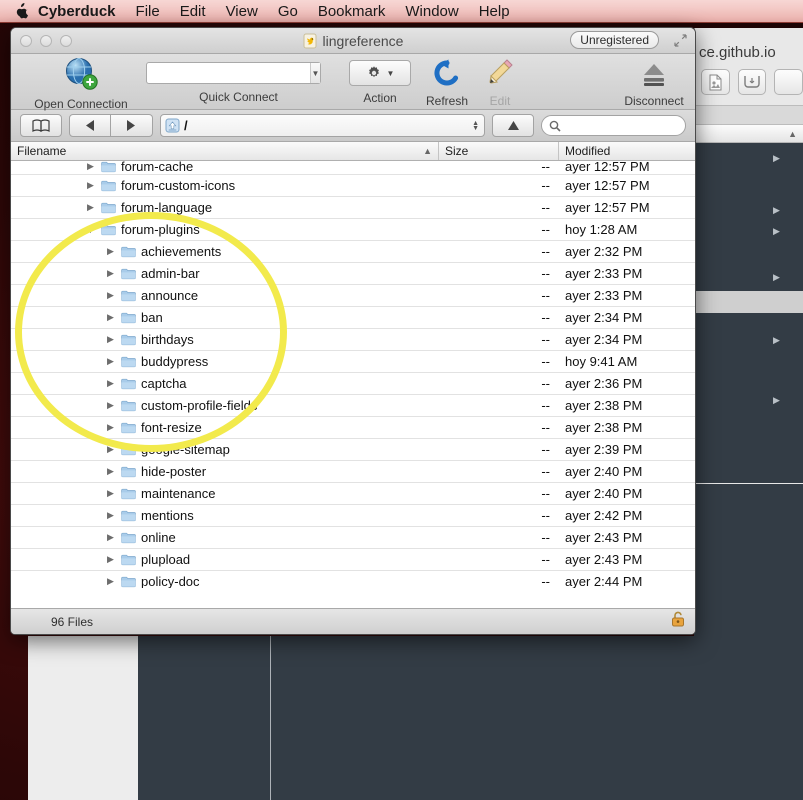 The height and width of the screenshot is (800, 803). What do you see at coordinates (224, 295) in the screenshot?
I see `file-name-cell: ▶ announce` at bounding box center [224, 295].